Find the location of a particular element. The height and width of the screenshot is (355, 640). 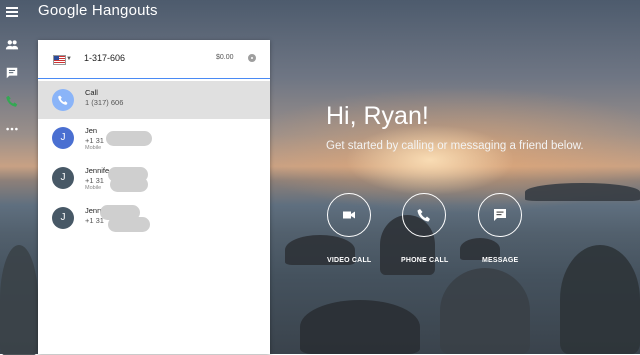

video-camera-icon is located at coordinates (349, 215).